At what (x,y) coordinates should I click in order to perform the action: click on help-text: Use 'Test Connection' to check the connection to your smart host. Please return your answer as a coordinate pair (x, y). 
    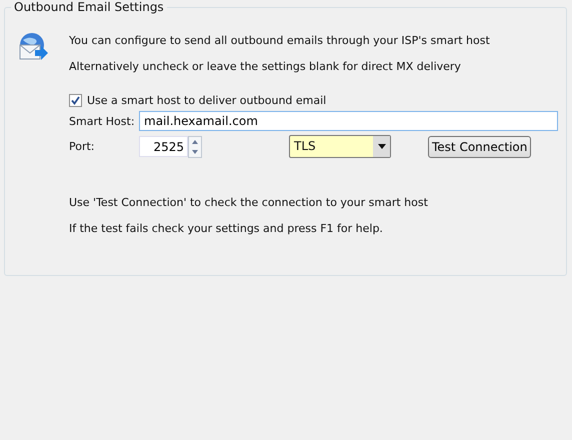
    Looking at the image, I should click on (249, 202).